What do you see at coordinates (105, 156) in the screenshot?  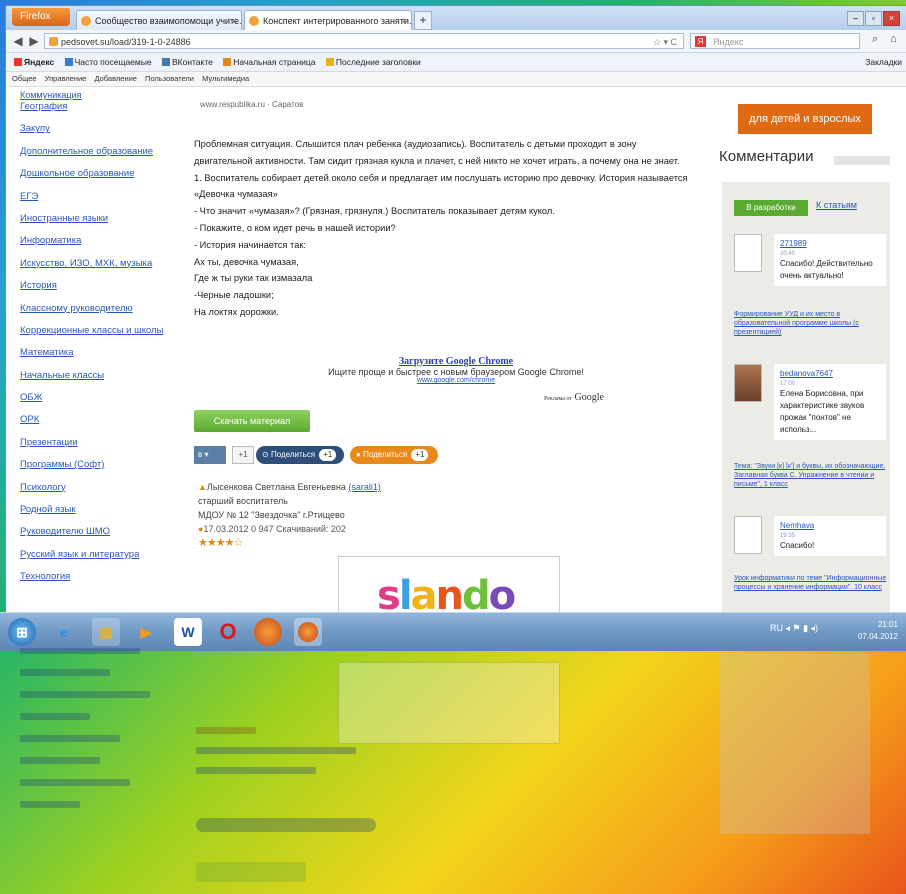 I see `sidebar-item: Дополнительное образование` at bounding box center [105, 156].